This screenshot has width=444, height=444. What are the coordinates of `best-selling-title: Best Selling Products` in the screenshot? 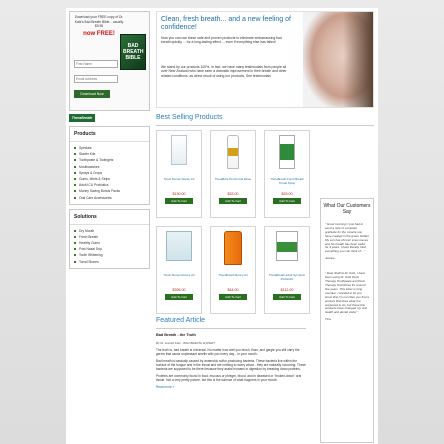 It's located at (265, 120).